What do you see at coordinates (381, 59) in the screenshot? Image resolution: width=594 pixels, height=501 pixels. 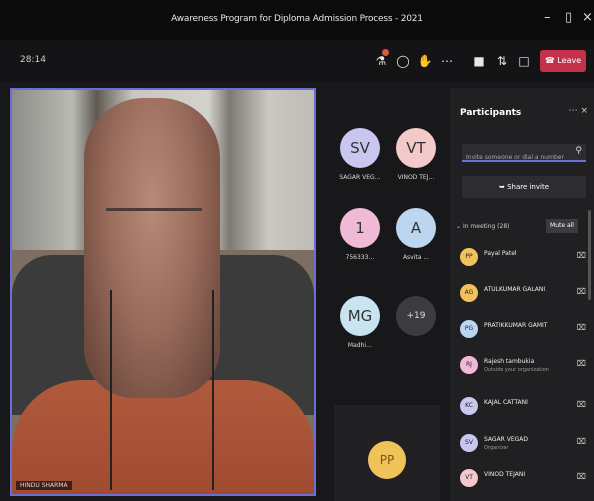 I see `participants-icon: ⚗` at bounding box center [381, 59].